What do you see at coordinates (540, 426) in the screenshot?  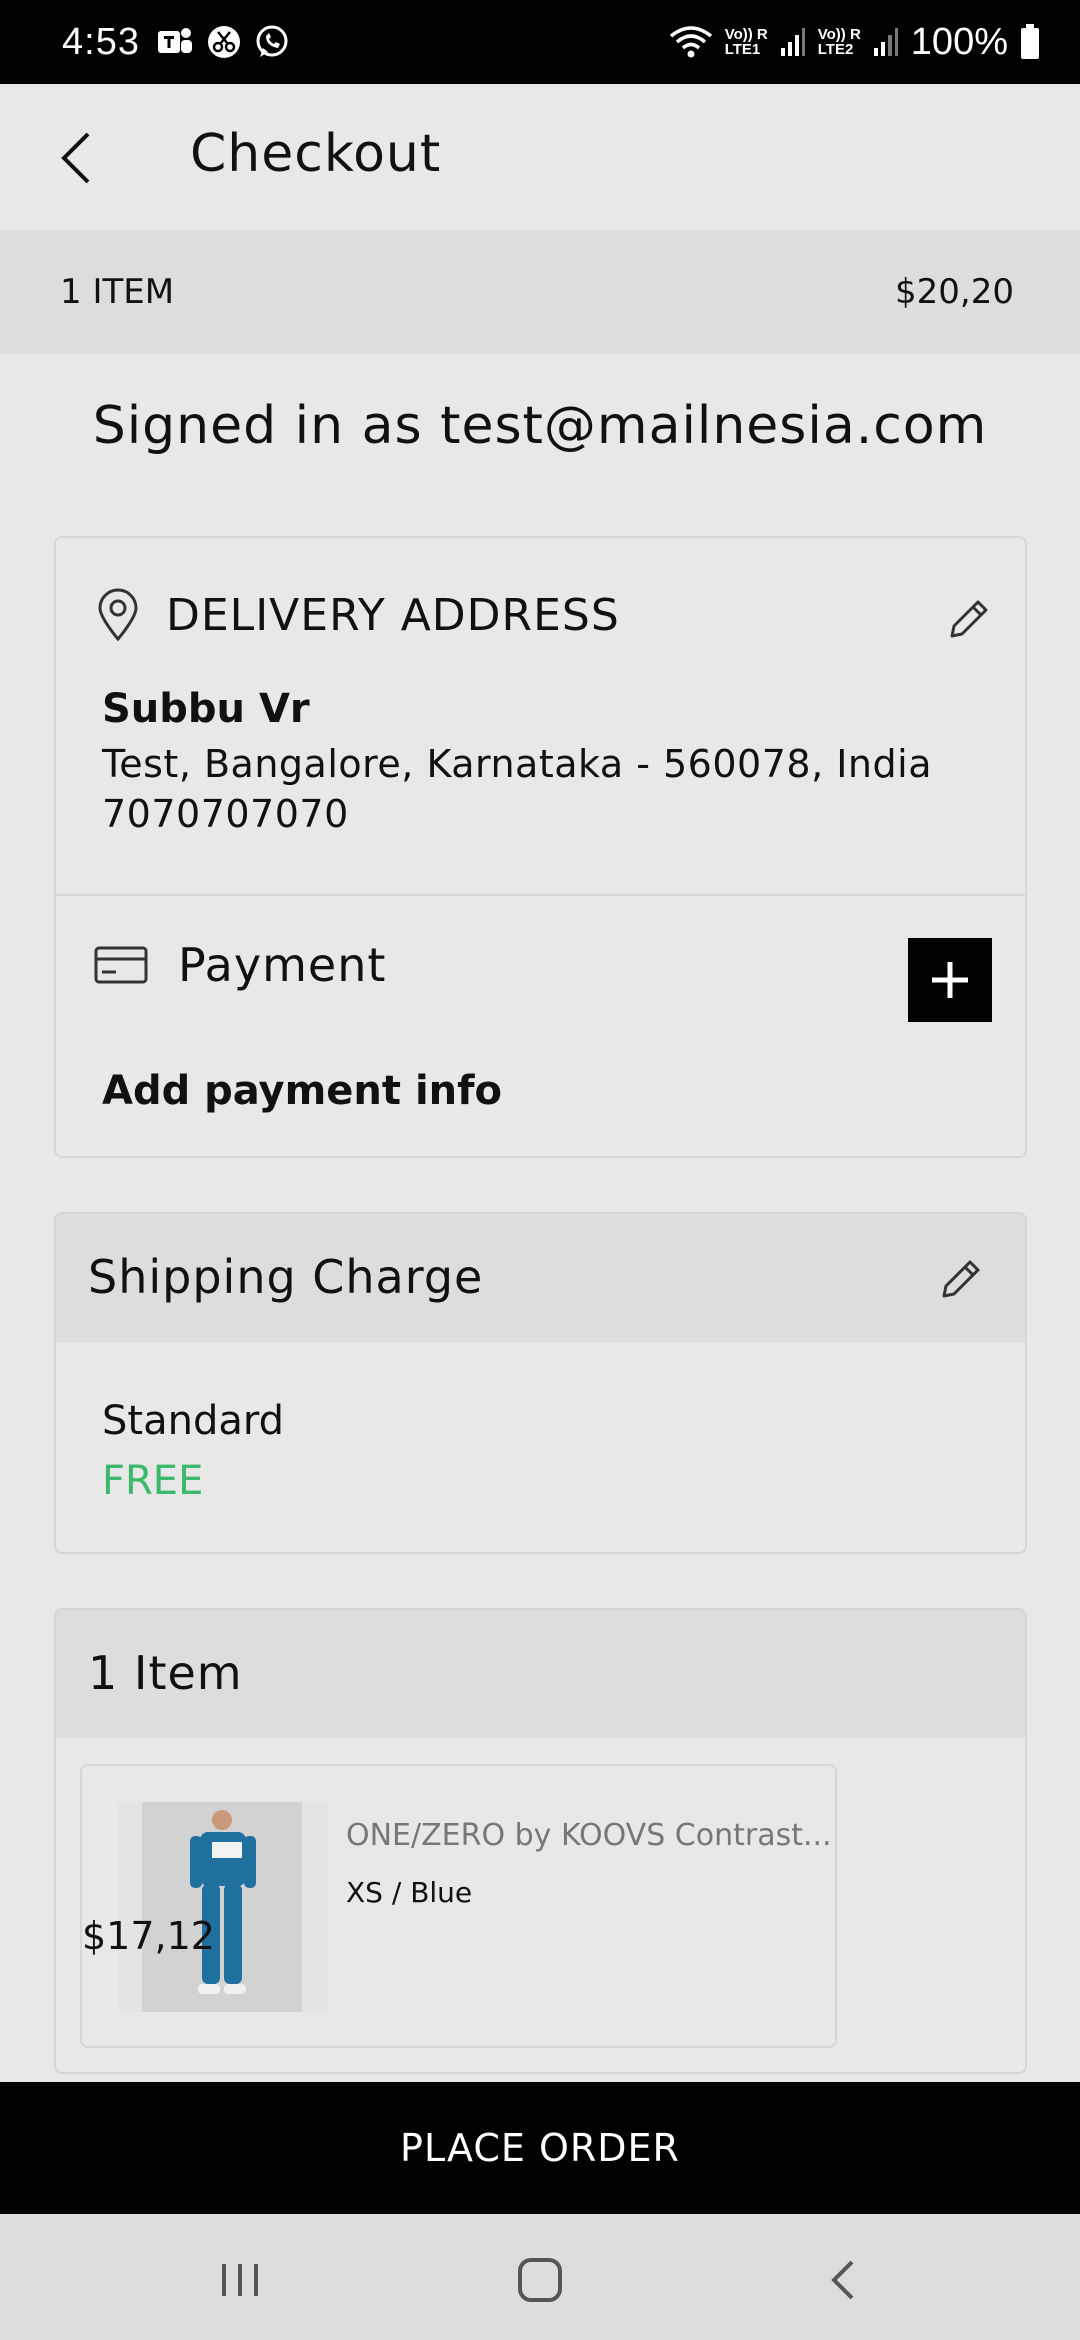 I see `signed-in-text: Signed in as test@mailnesia.com` at bounding box center [540, 426].